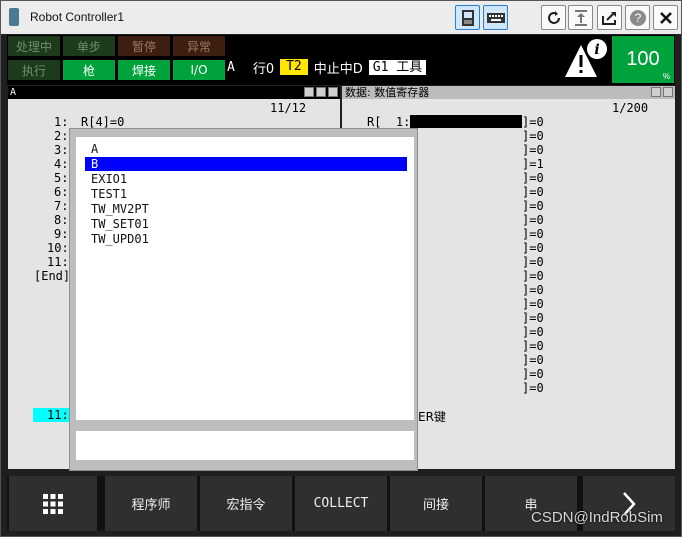  Describe the element at coordinates (263, 69) in the screenshot. I see `line-number: 行0` at that location.